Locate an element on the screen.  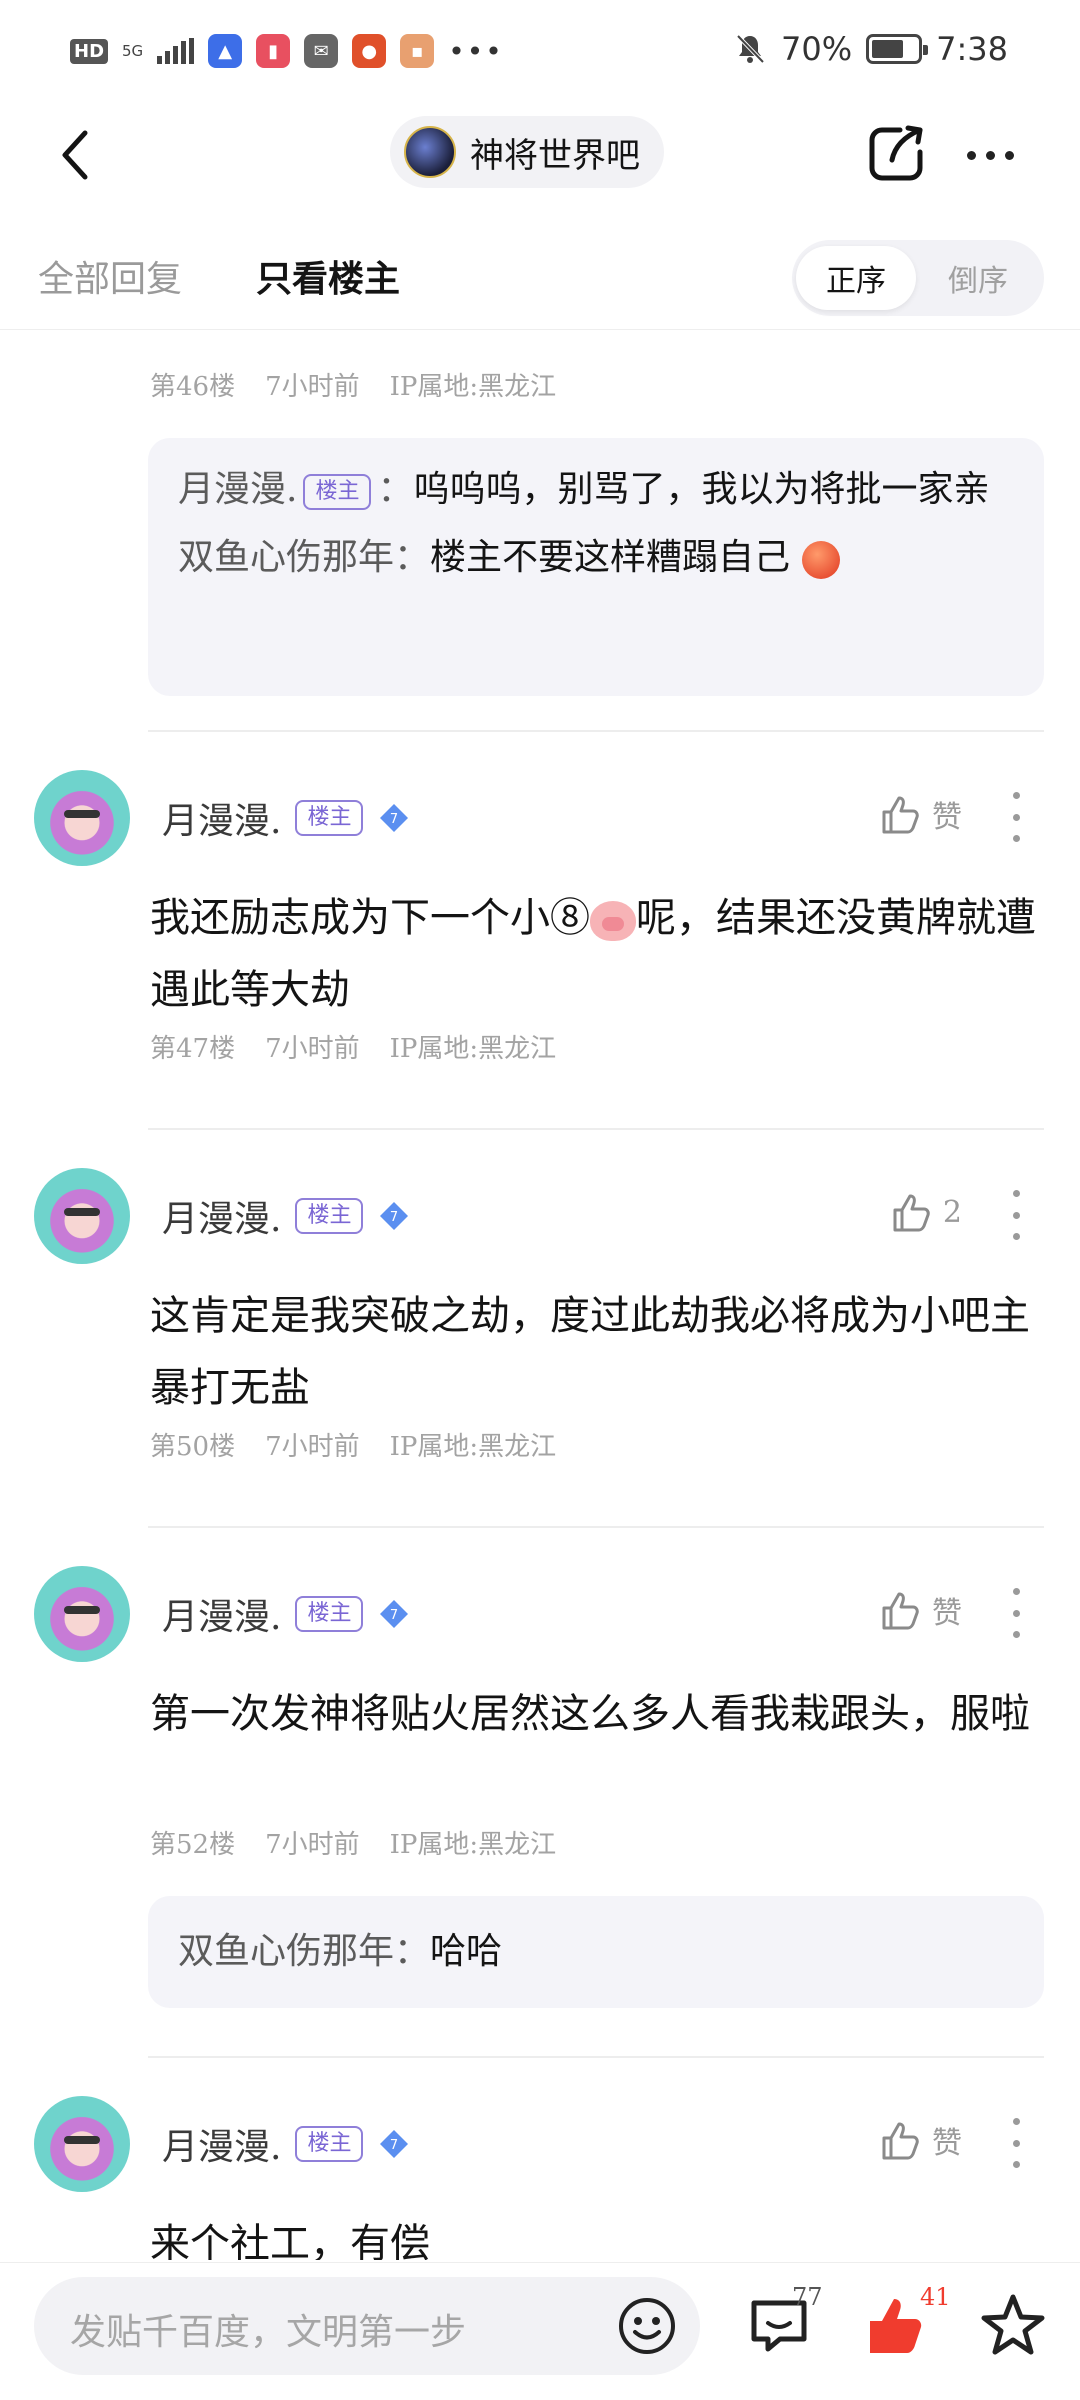
share-button is located at coordinates (897, 153).